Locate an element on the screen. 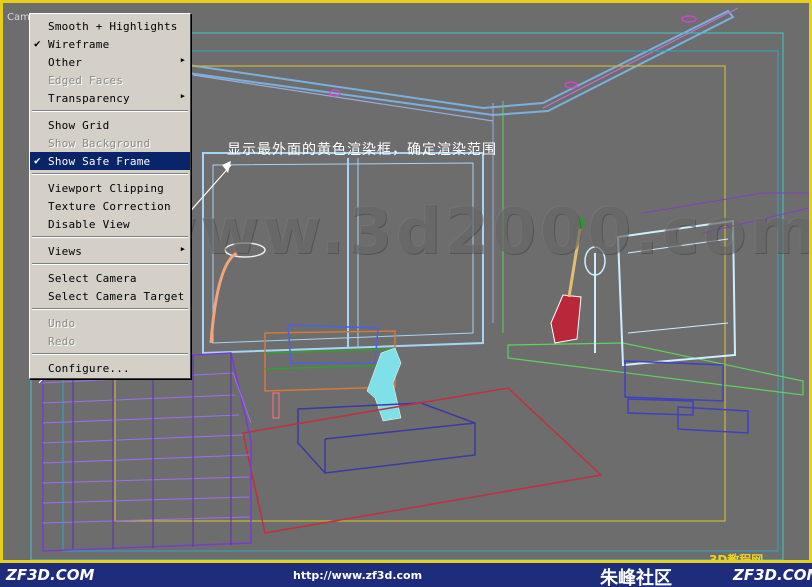  footer-brand-left: ZF3D.COM is located at coordinates (50, 575).